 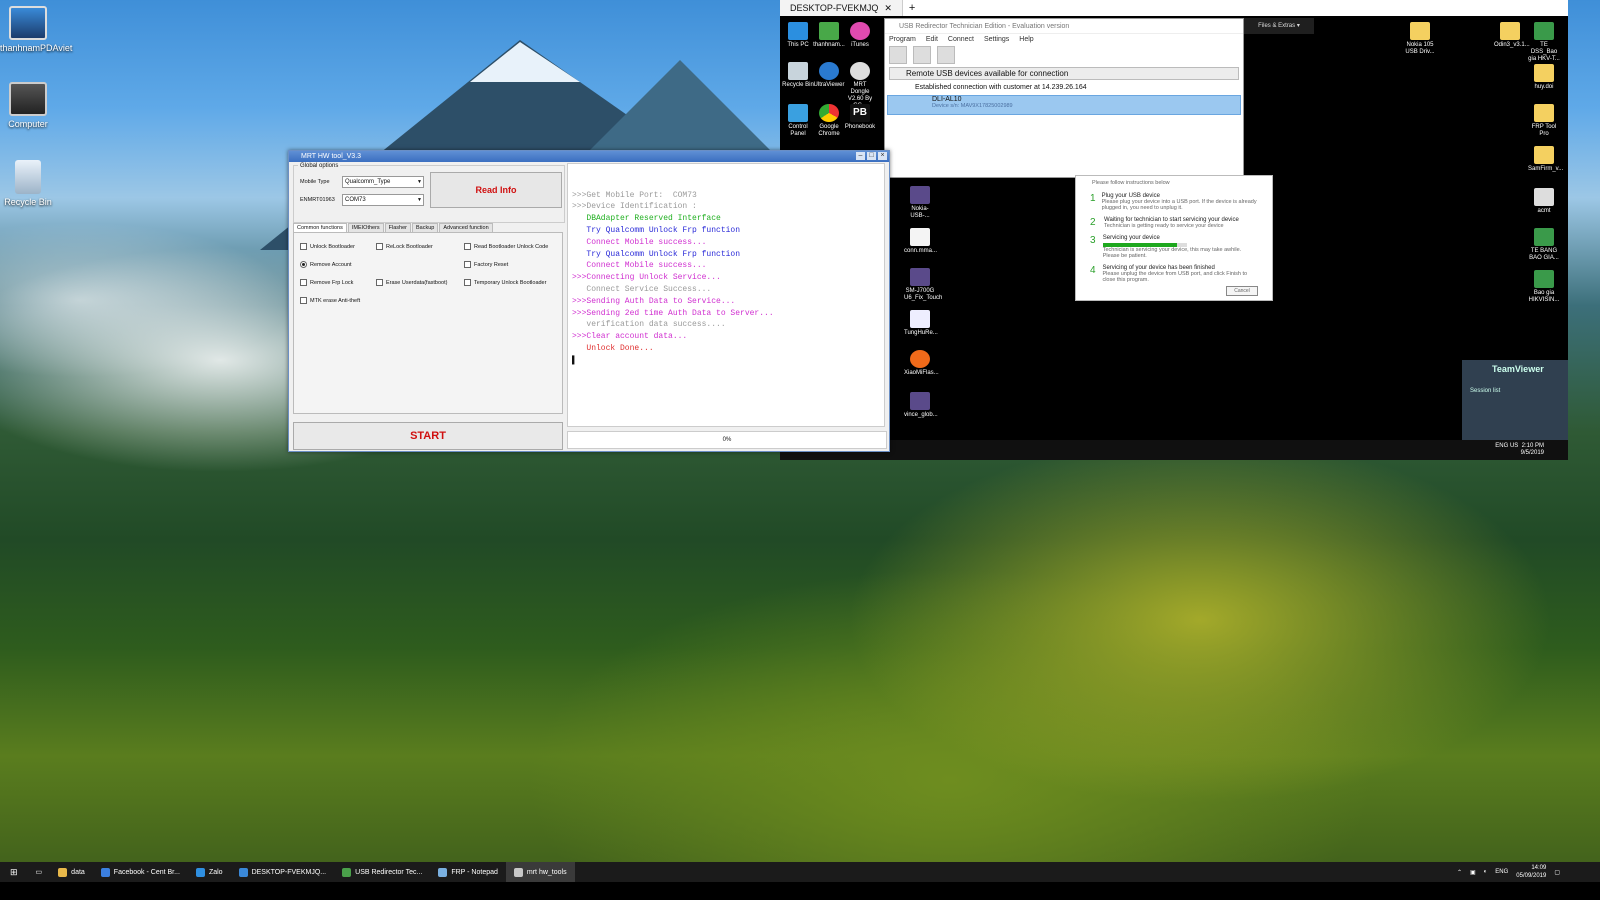 I want to click on menu-edit: Edit, so click(x=932, y=39).